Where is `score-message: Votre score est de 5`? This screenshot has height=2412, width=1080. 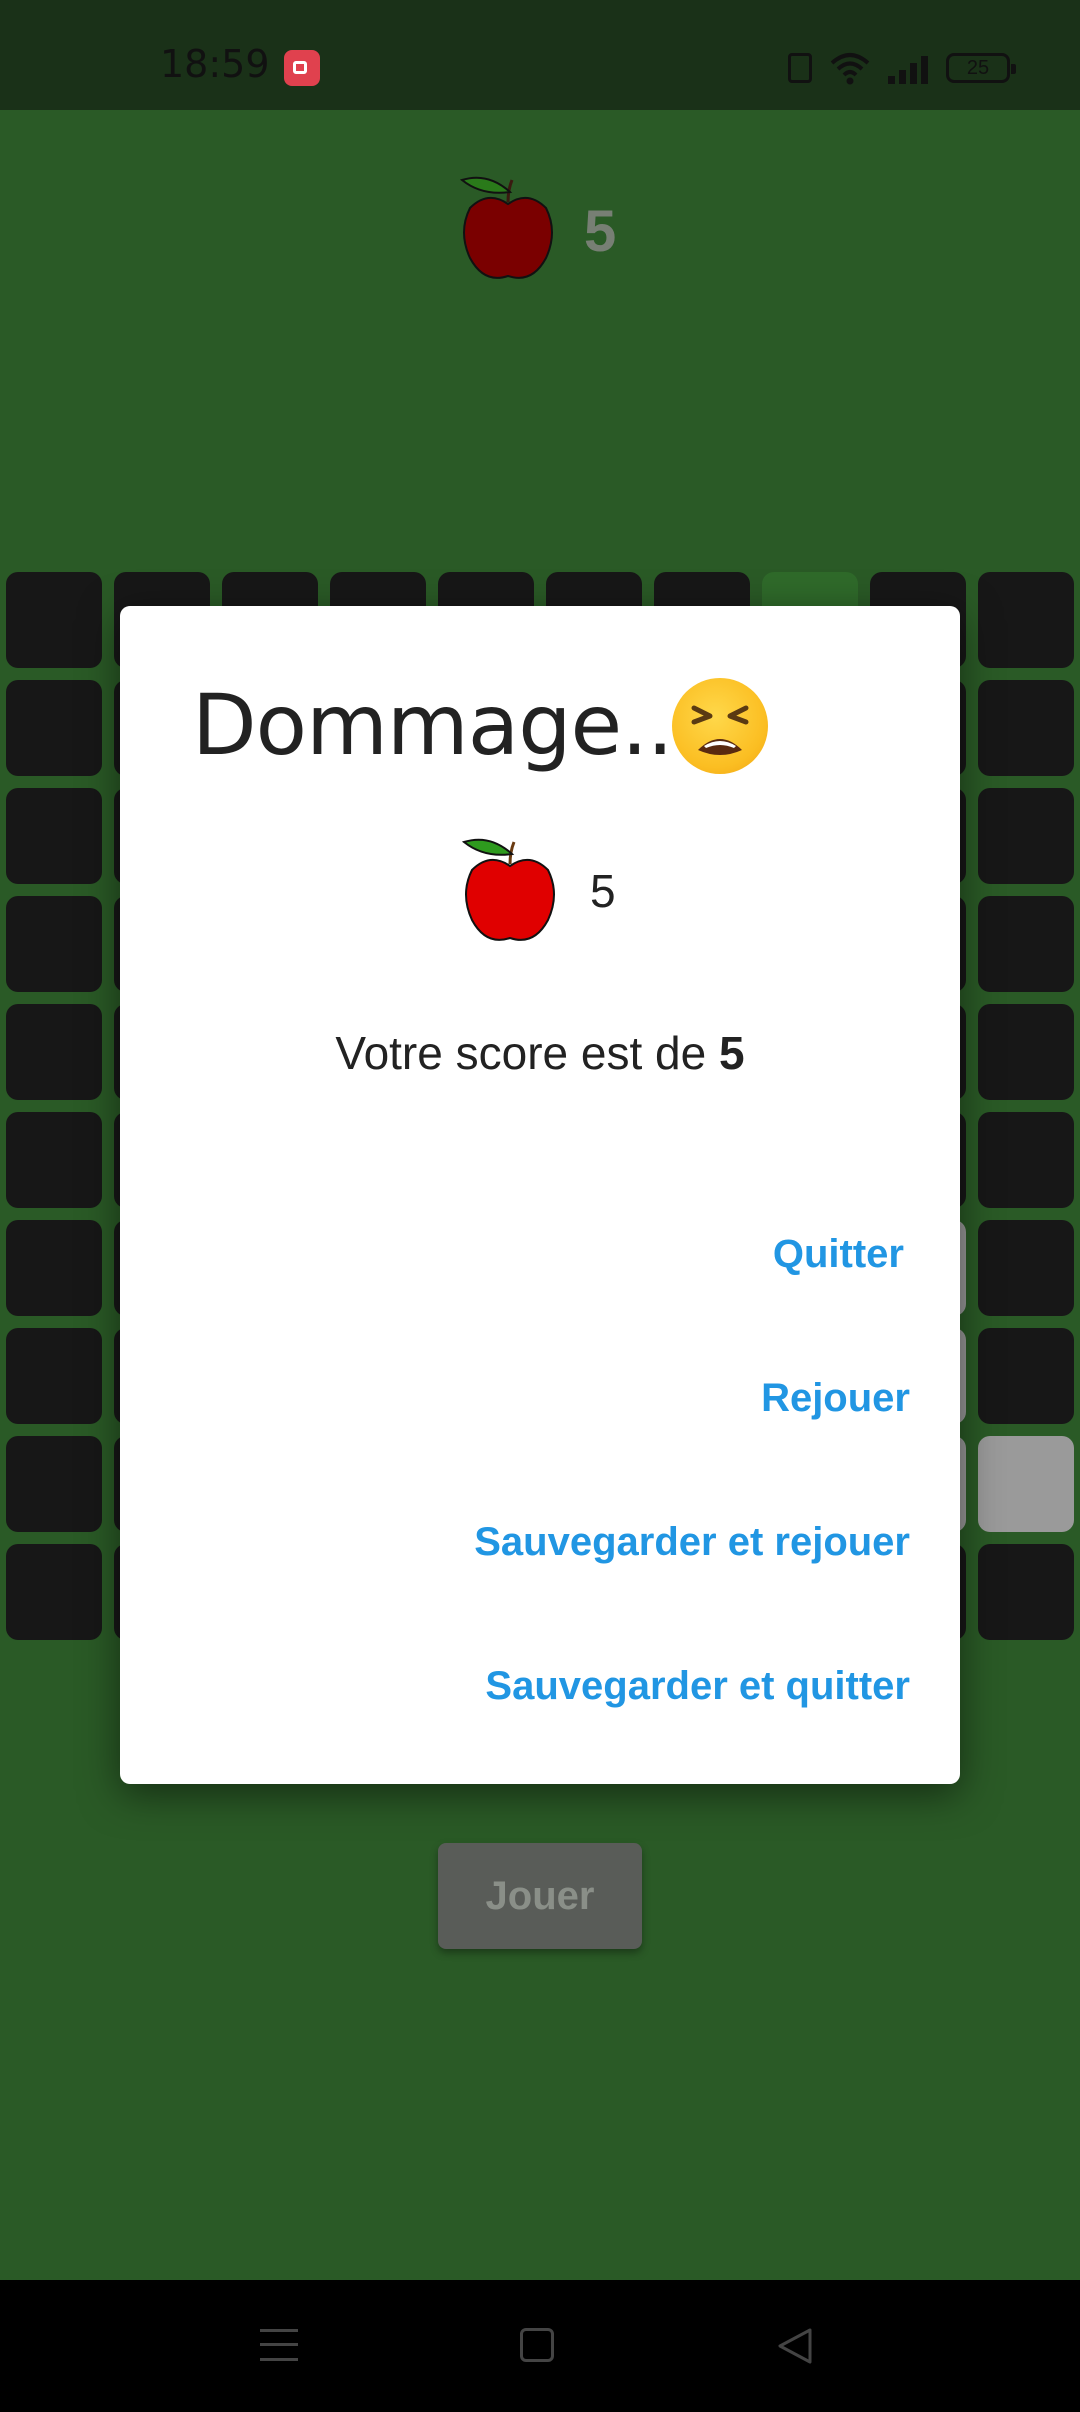
score-message: Votre score est de 5 is located at coordinates (540, 1053).